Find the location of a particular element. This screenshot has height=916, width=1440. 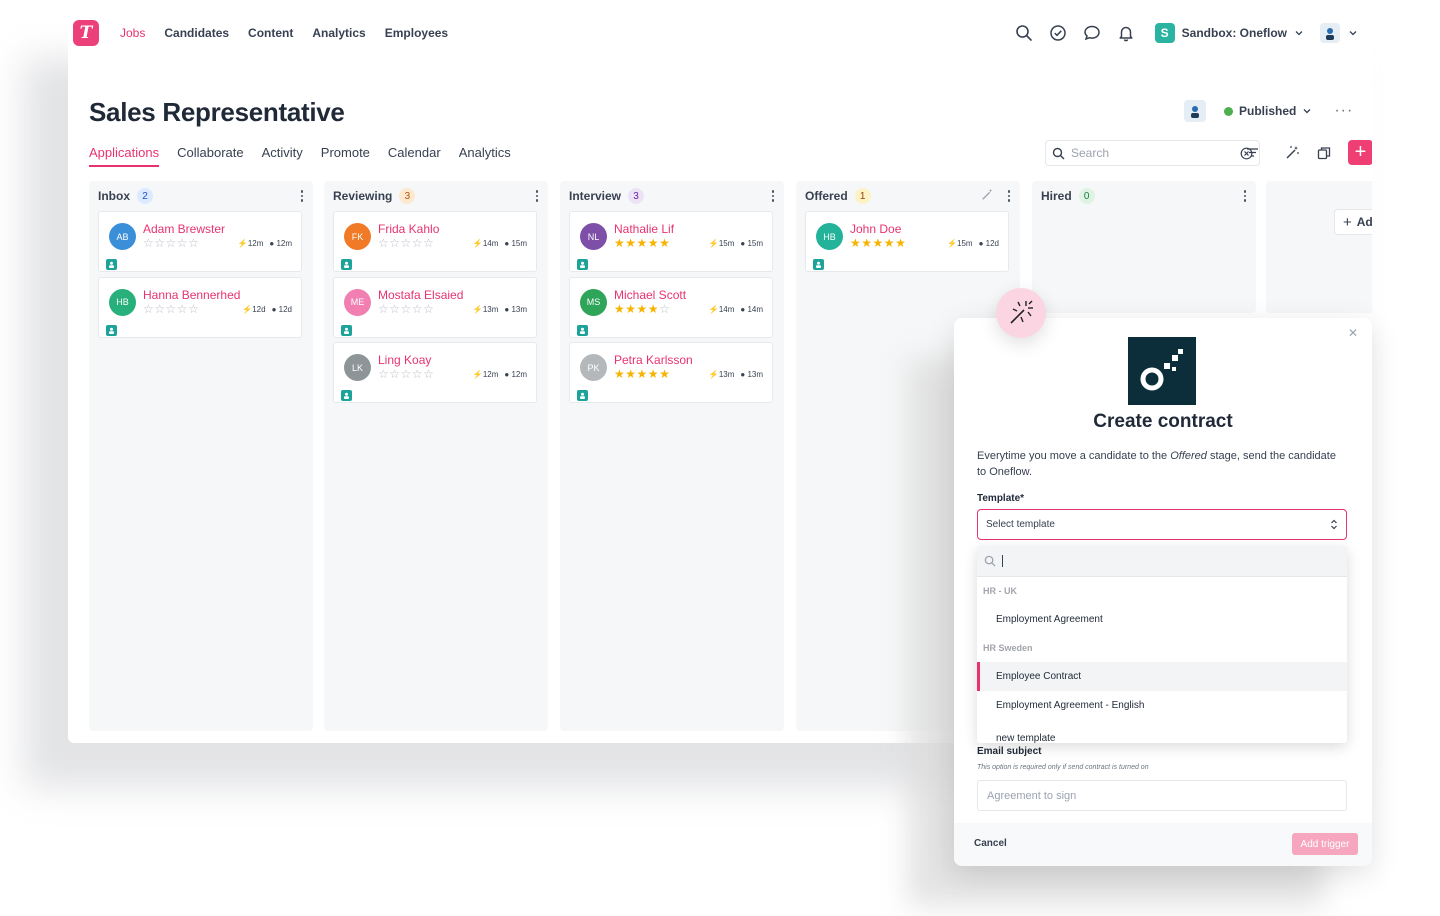

tab-collaborate: Collaborate is located at coordinates (210, 156).